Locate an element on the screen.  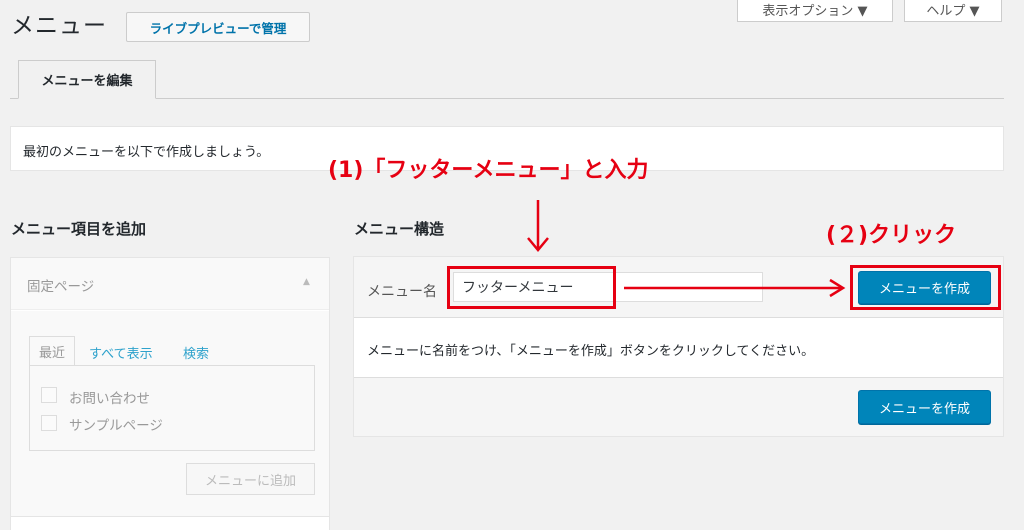
right-arrow-icon is located at coordinates (735, 288).